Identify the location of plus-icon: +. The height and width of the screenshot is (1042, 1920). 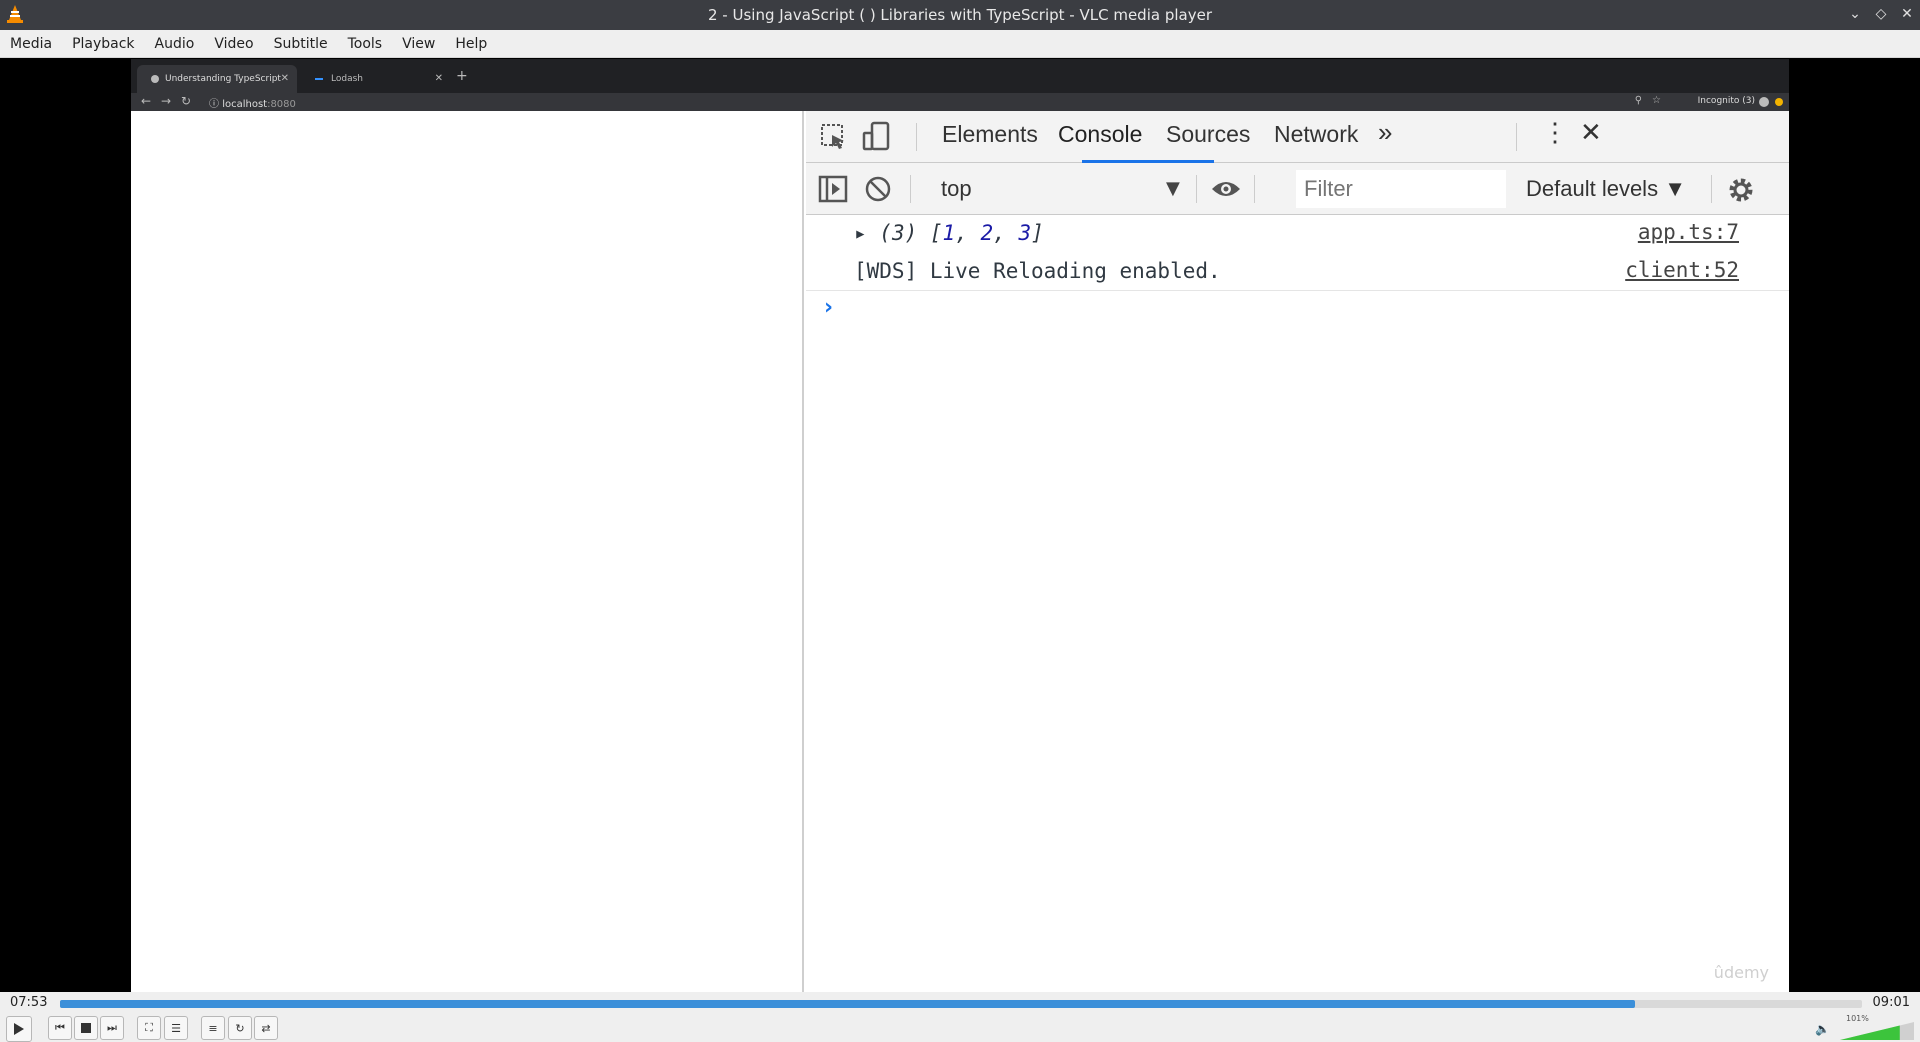
(462, 76).